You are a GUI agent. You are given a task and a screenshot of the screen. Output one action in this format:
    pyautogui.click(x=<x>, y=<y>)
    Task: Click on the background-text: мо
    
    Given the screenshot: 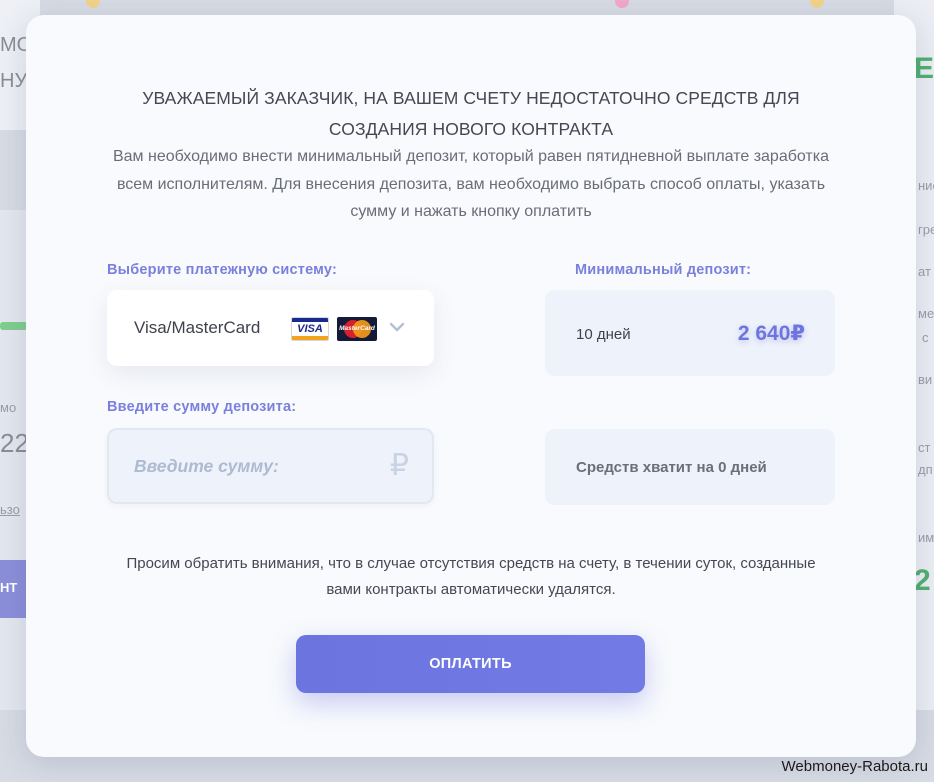 What is the action you would take?
    pyautogui.click(x=8, y=407)
    